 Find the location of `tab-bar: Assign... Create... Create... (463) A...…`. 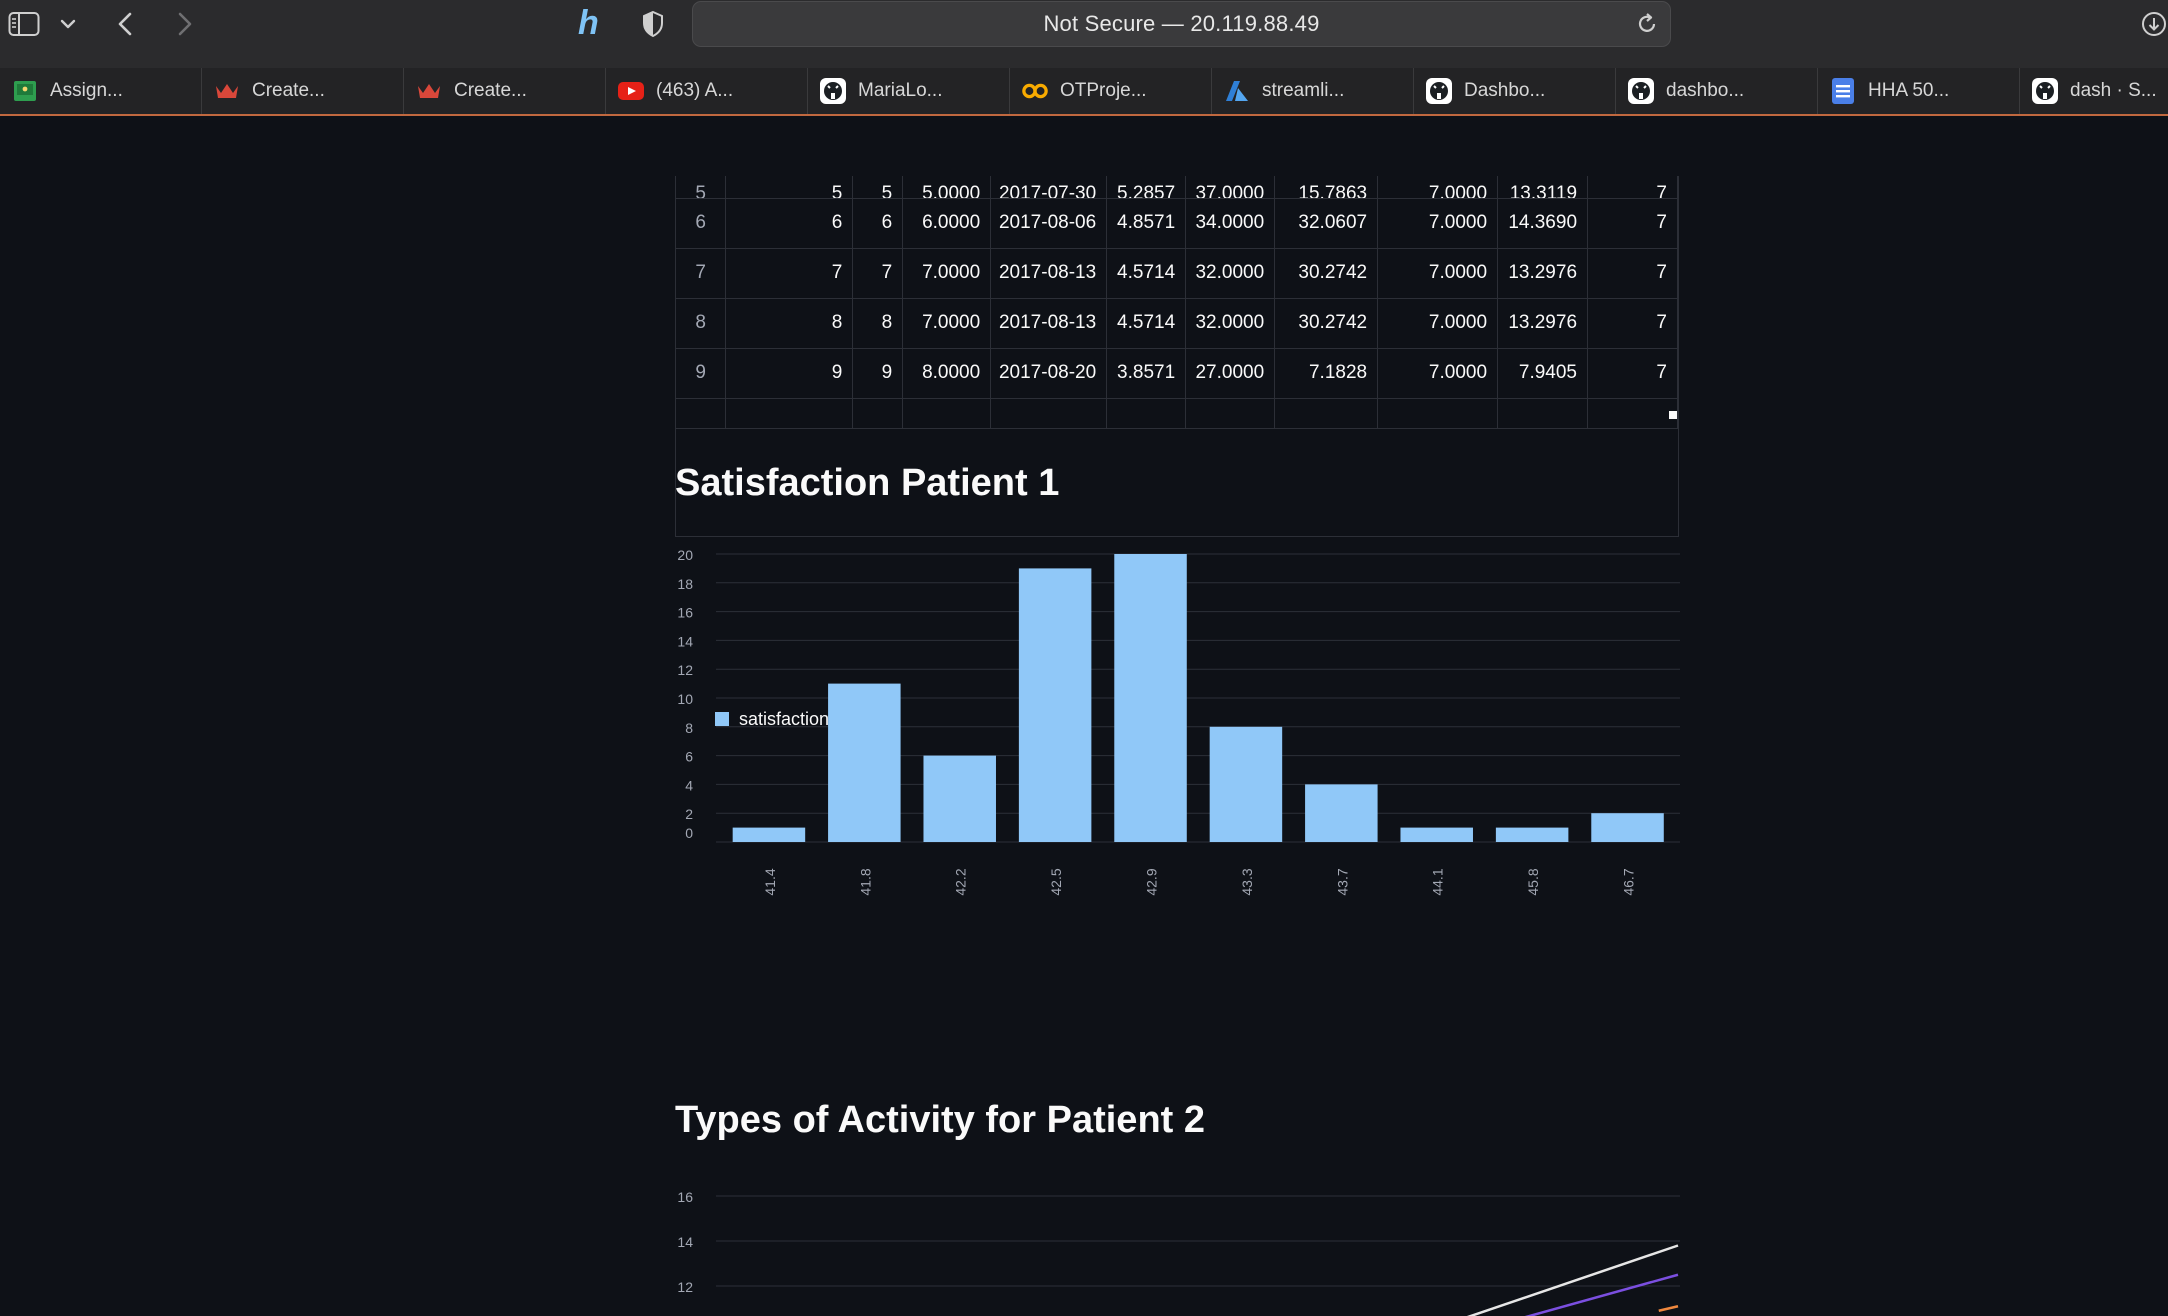

tab-bar: Assign... Create... Create... (463) A...… is located at coordinates (1084, 92).